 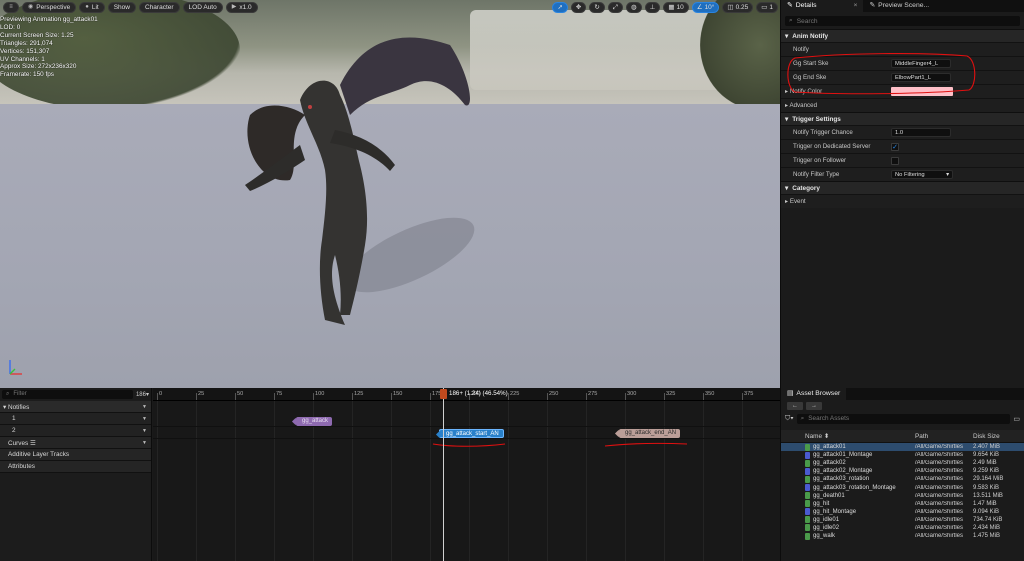 What do you see at coordinates (789, 419) in the screenshot?
I see `filter-icon: ⛉▾` at bounding box center [789, 419].